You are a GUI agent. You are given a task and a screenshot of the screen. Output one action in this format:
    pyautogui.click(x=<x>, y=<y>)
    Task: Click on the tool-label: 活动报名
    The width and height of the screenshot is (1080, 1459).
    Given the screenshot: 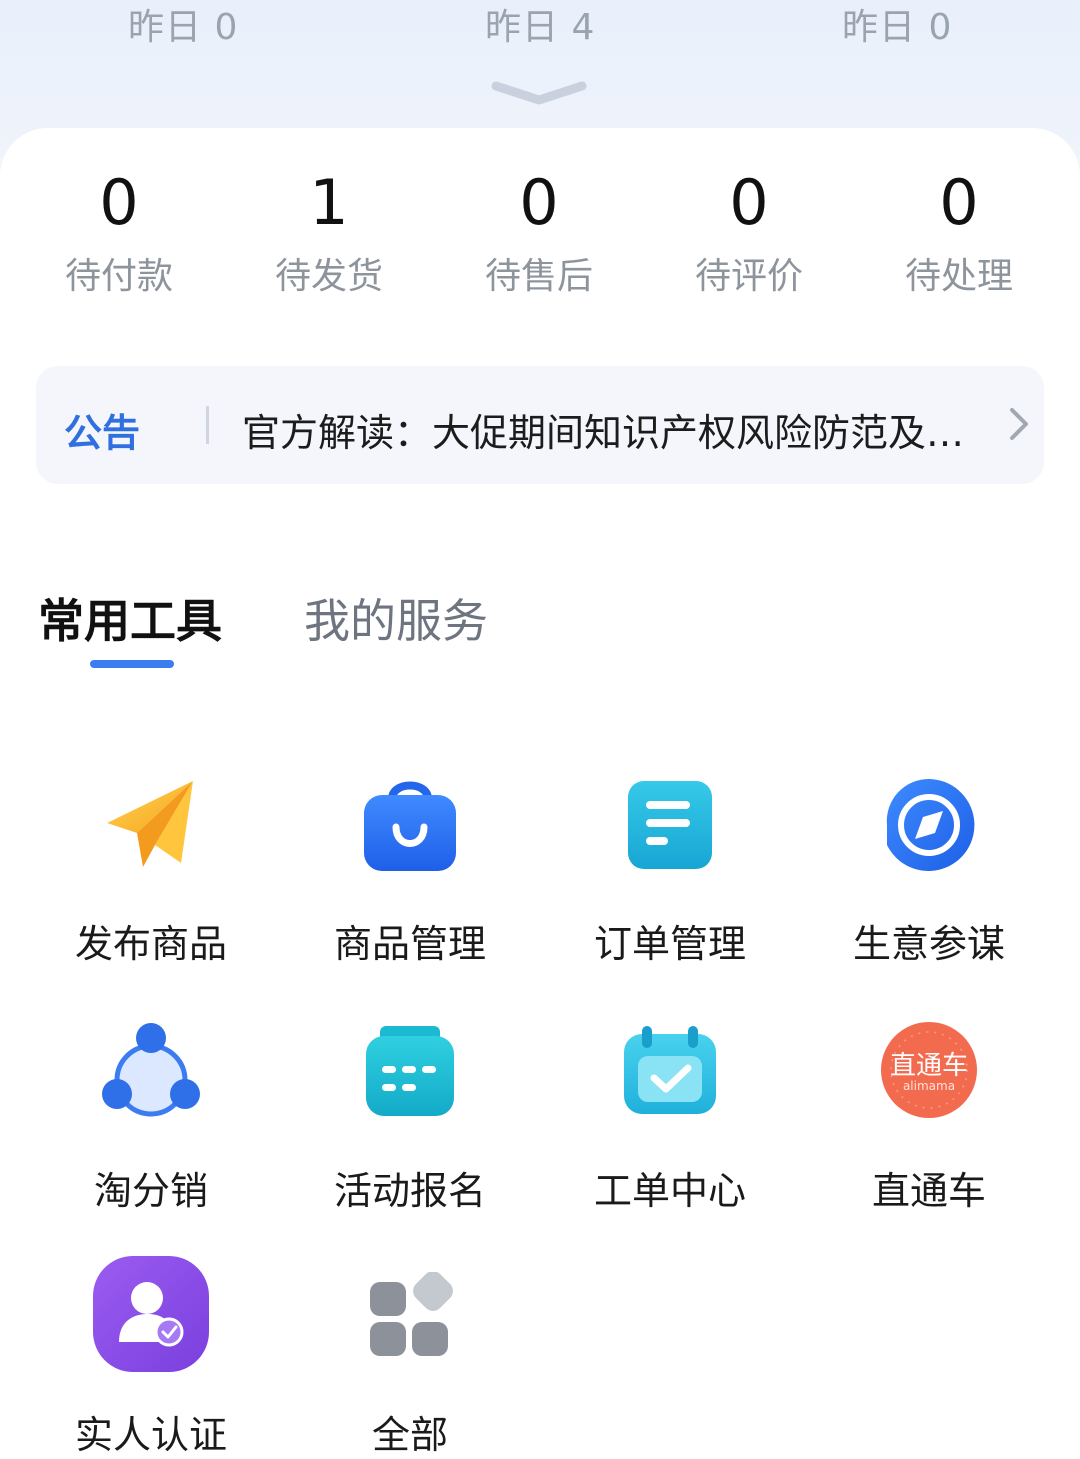 What is the action you would take?
    pyautogui.click(x=409, y=1191)
    